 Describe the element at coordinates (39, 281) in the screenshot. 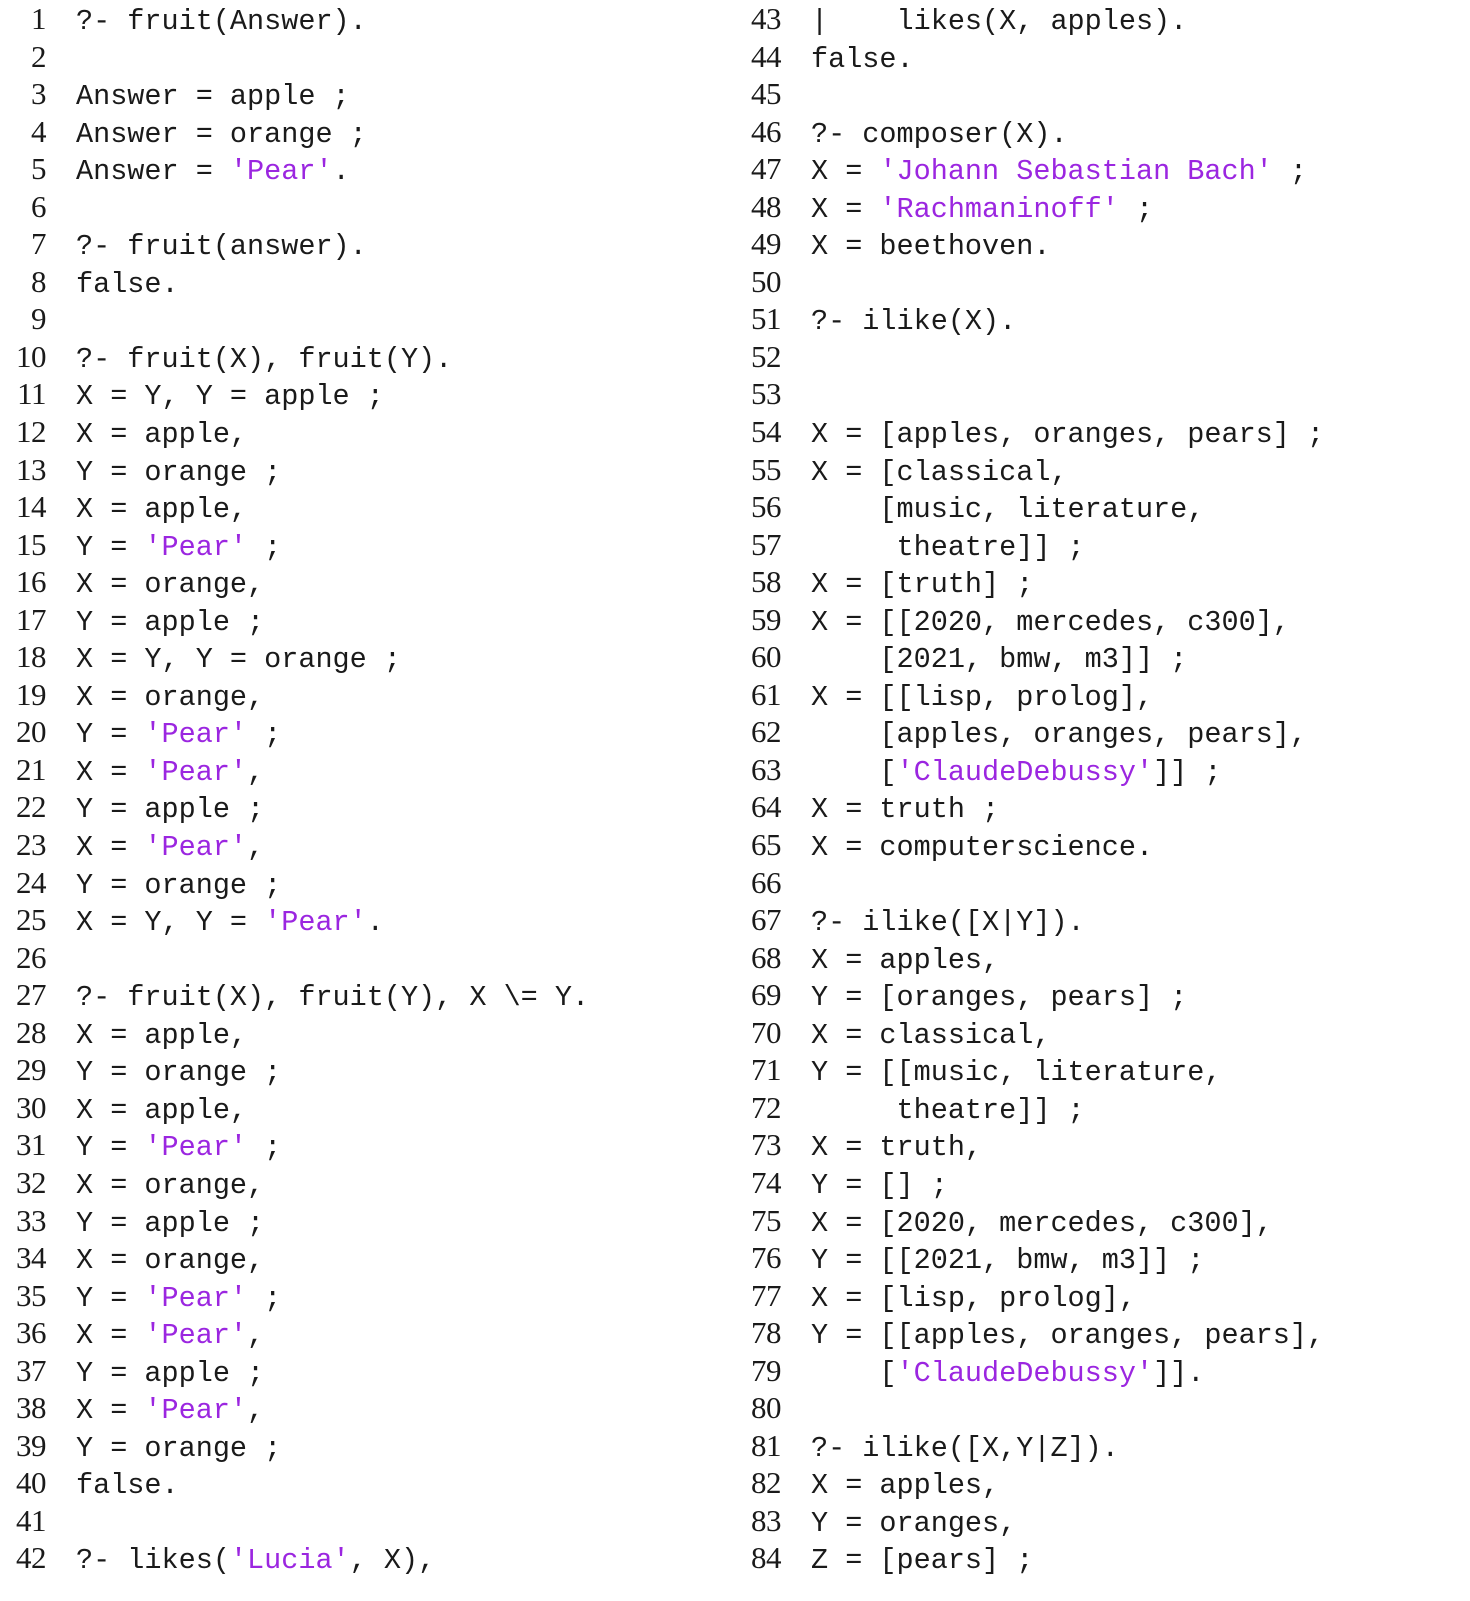

I see `line-number: 8` at that location.